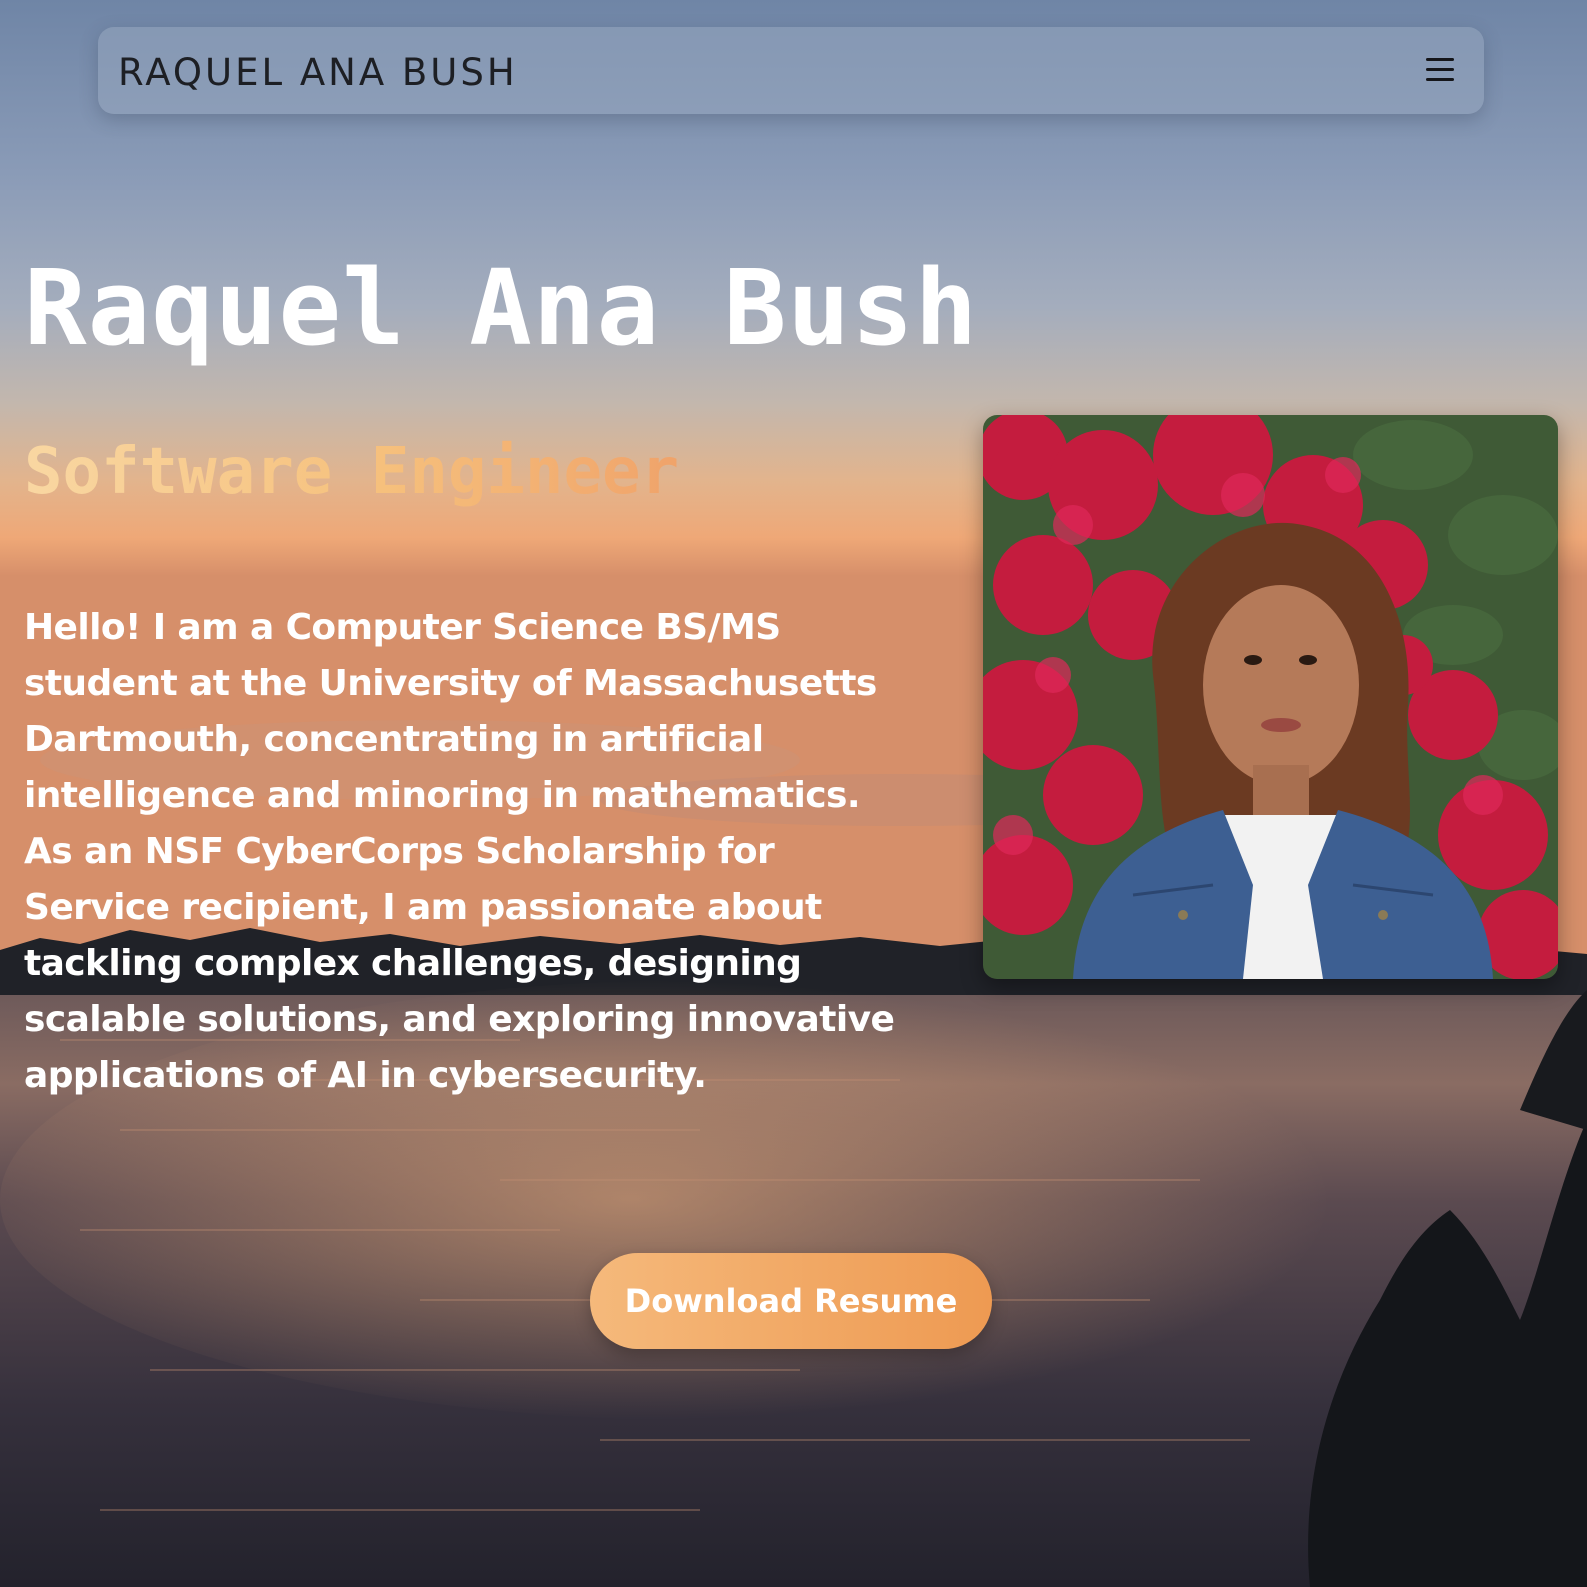 The height and width of the screenshot is (1587, 1587). Describe the element at coordinates (501, 308) in the screenshot. I see `hero-name: Raquel Ana Bush` at that location.